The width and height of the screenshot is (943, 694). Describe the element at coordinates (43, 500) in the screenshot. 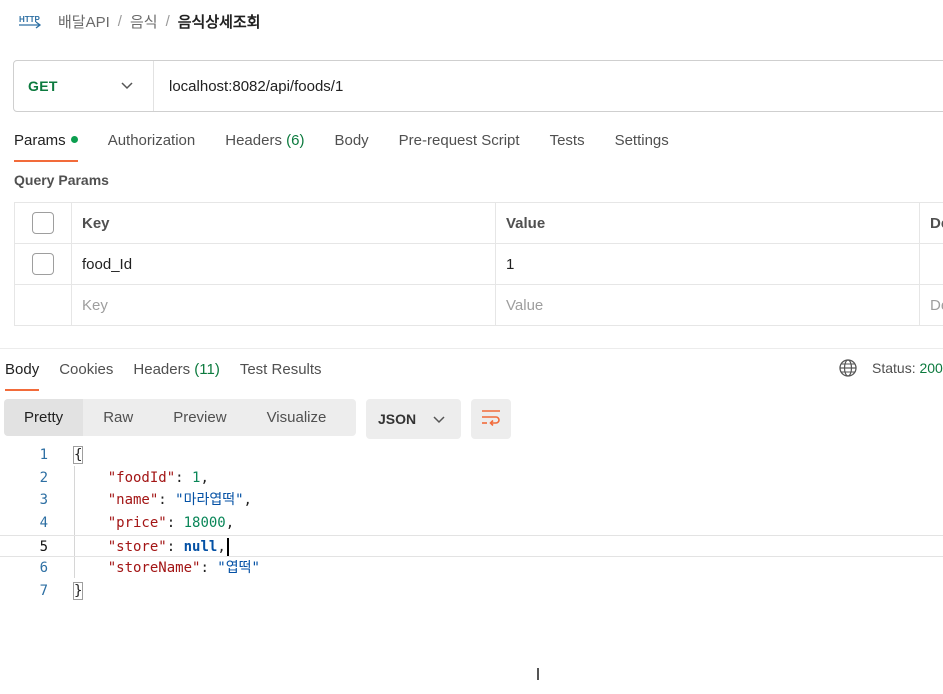

I see `line-number: 3` at that location.